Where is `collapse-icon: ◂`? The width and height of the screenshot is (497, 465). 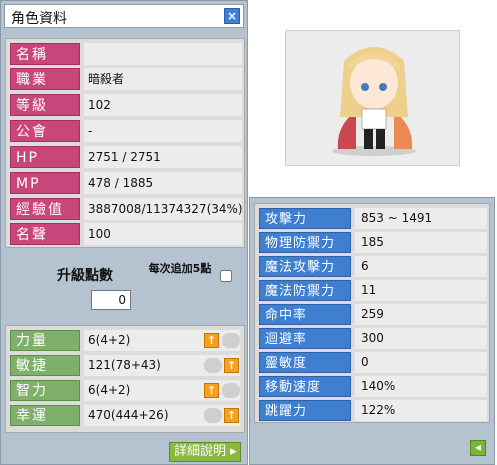
collapse-icon: ◂ is located at coordinates (478, 448).